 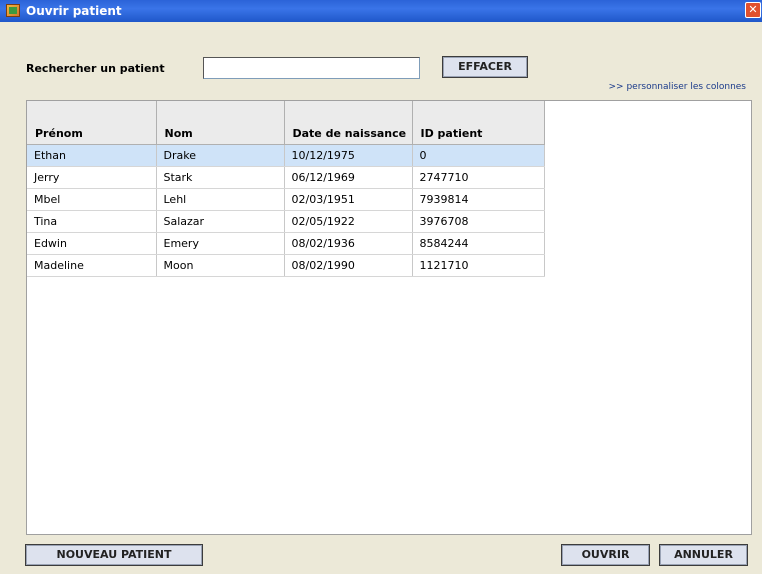 What do you see at coordinates (348, 221) in the screenshot?
I see `cell-birth-date: 02/05/1922` at bounding box center [348, 221].